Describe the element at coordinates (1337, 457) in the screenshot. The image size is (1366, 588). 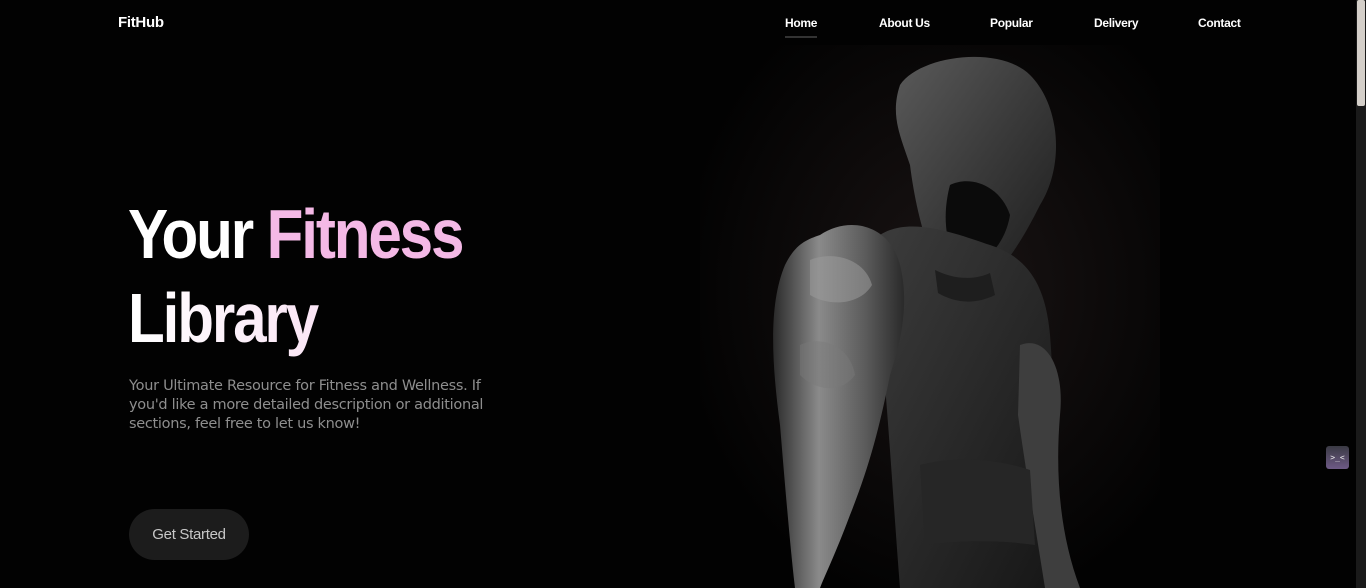
I see `chat-face-icon: >_<` at that location.